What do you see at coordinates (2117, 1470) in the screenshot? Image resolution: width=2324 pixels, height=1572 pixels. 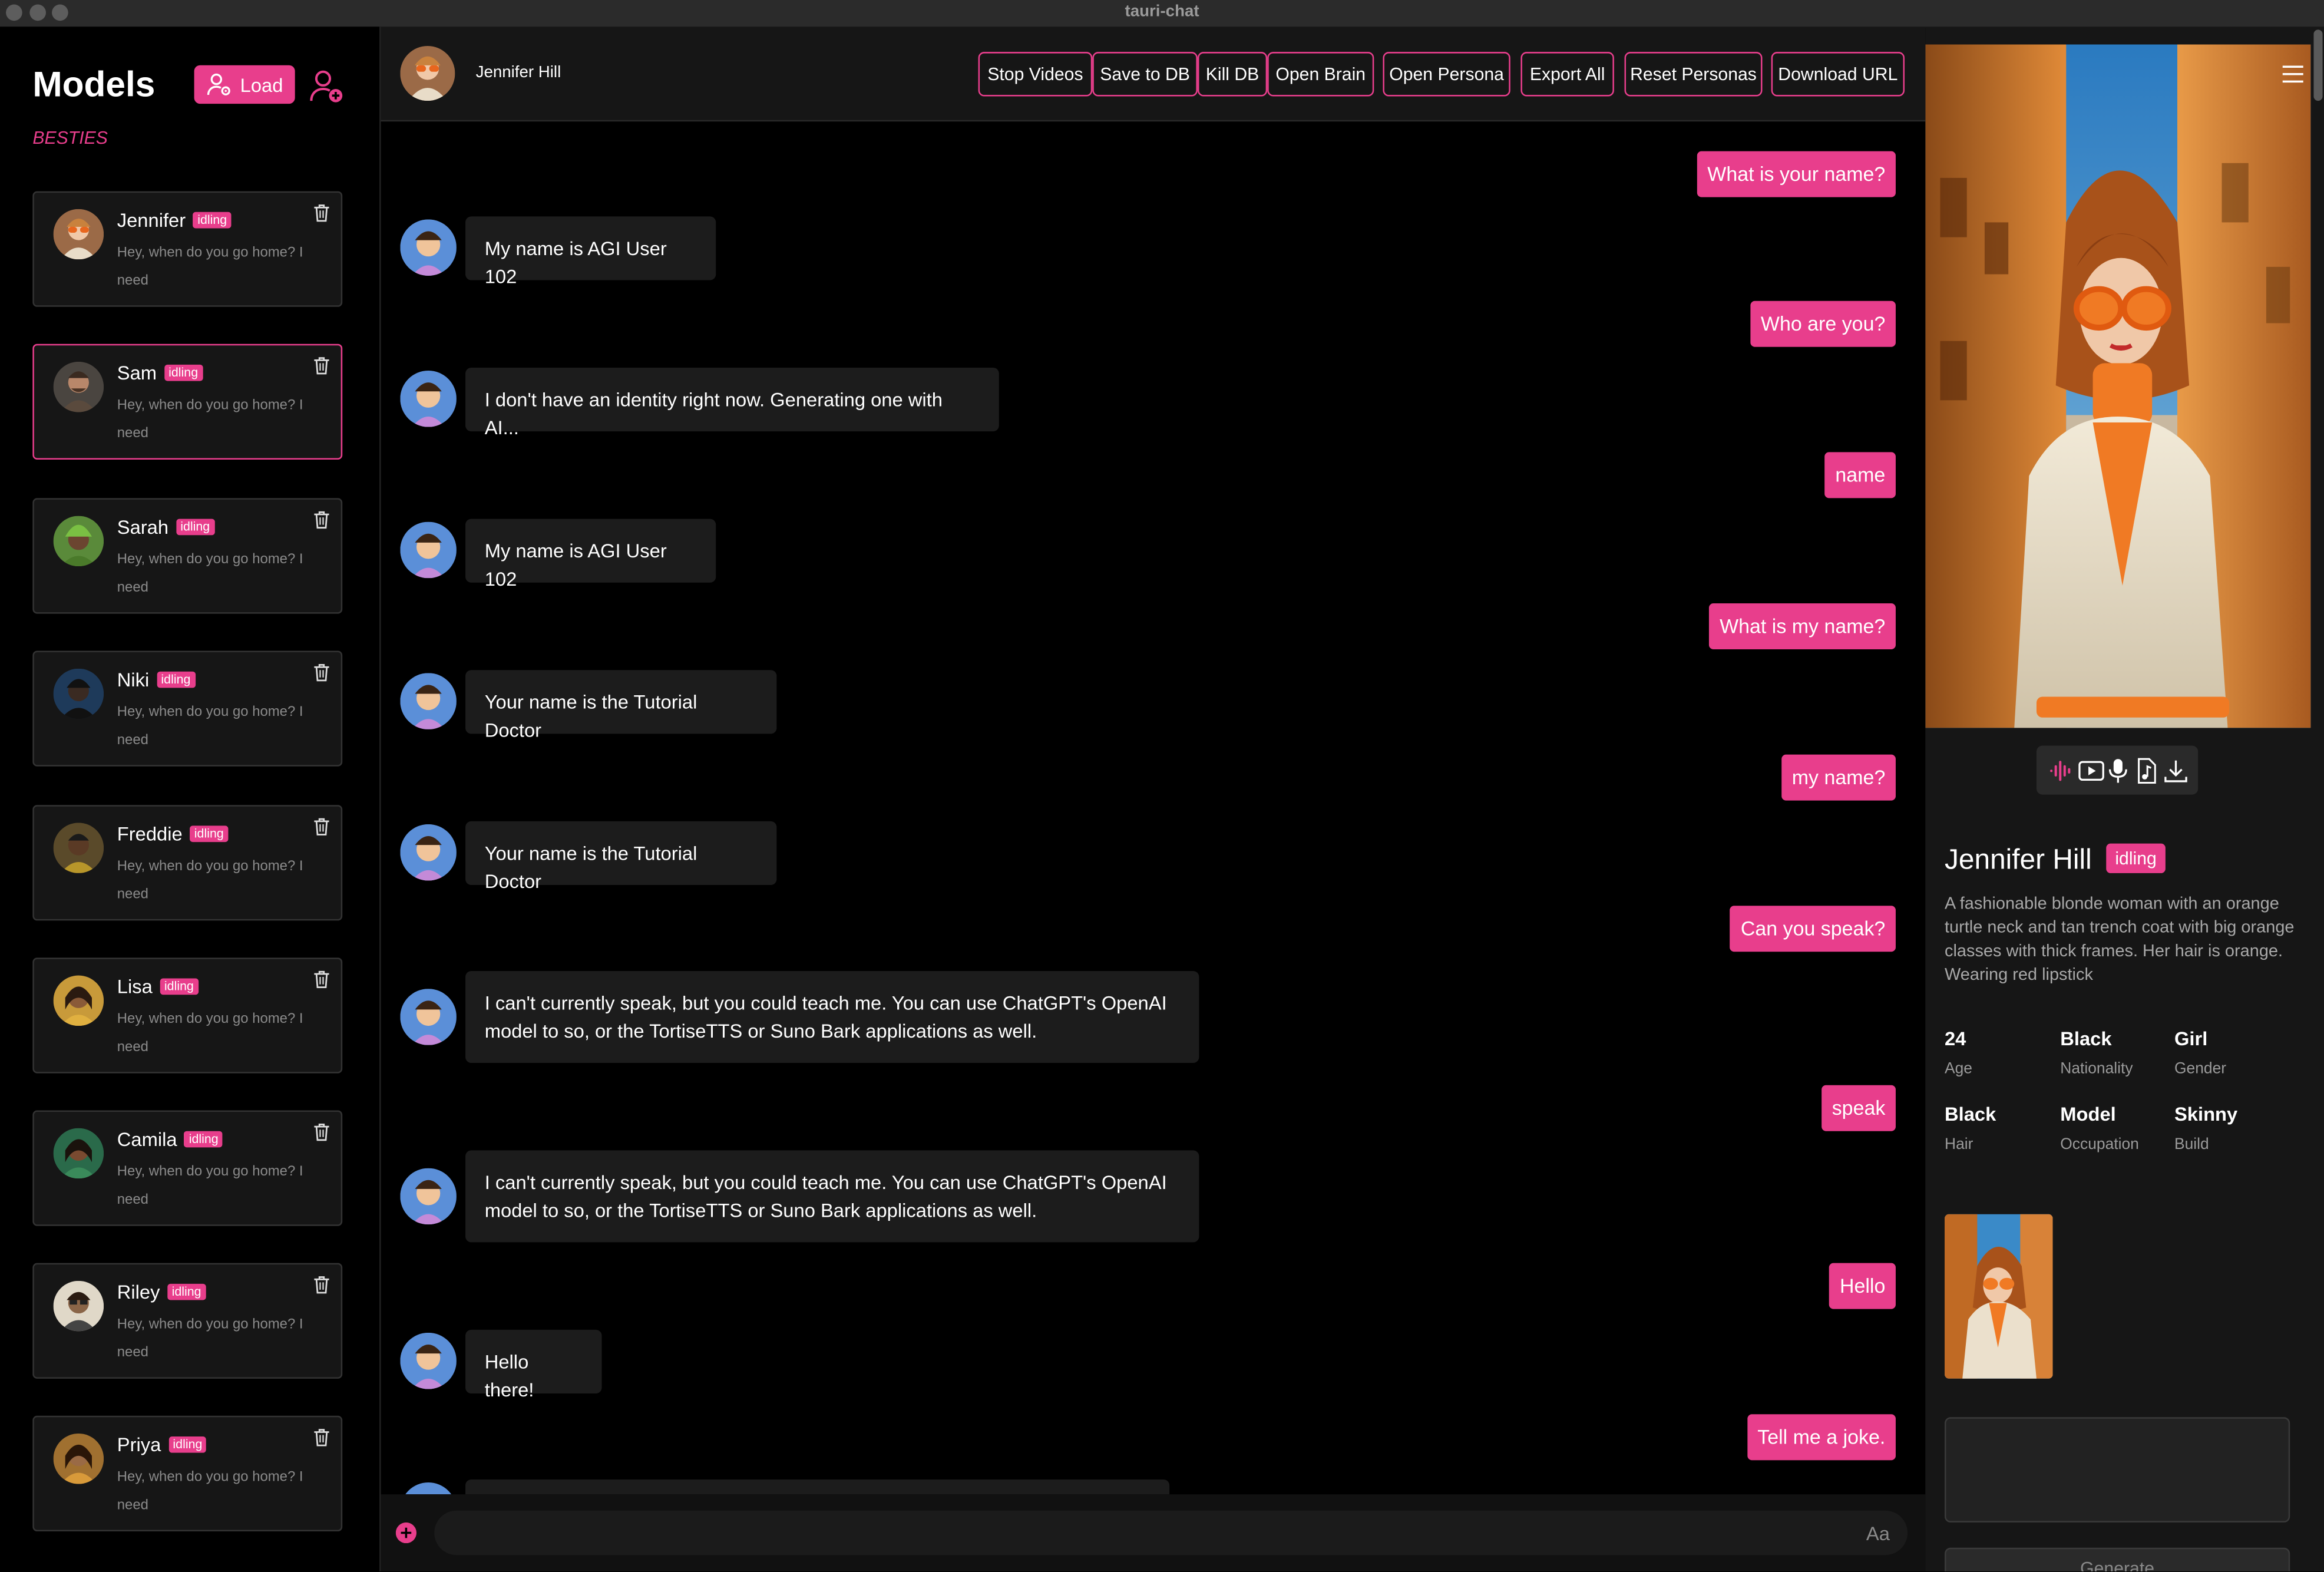 I see `persona-prompt-input` at bounding box center [2117, 1470].